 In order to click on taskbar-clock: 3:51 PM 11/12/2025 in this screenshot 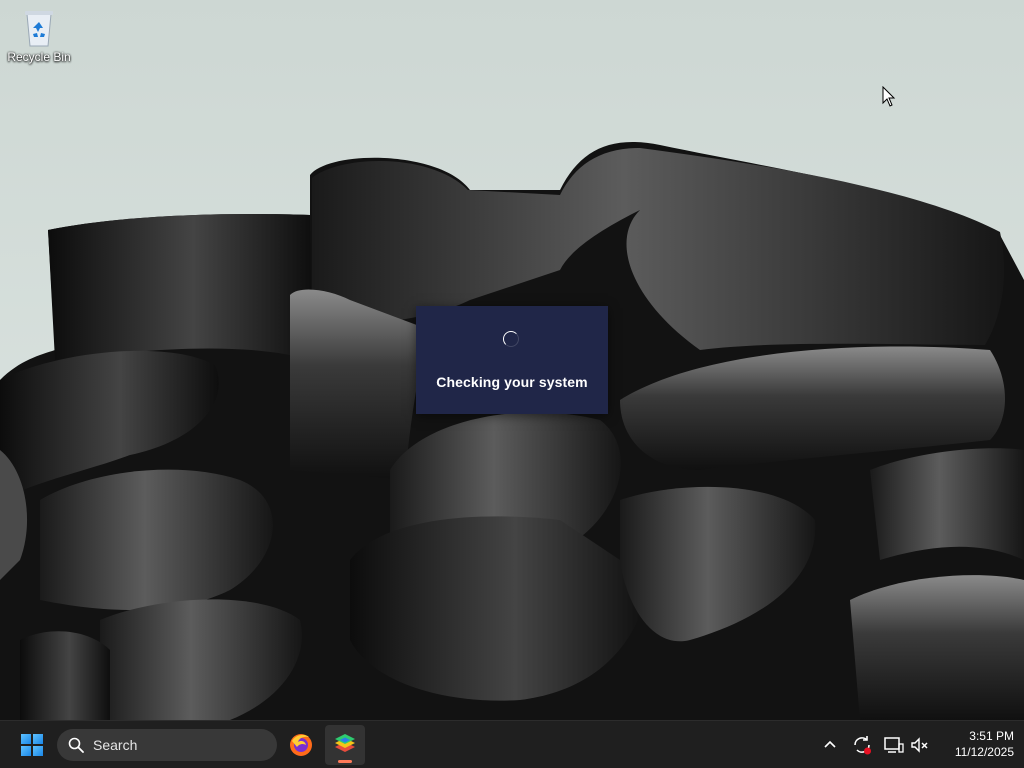, I will do `click(974, 744)`.